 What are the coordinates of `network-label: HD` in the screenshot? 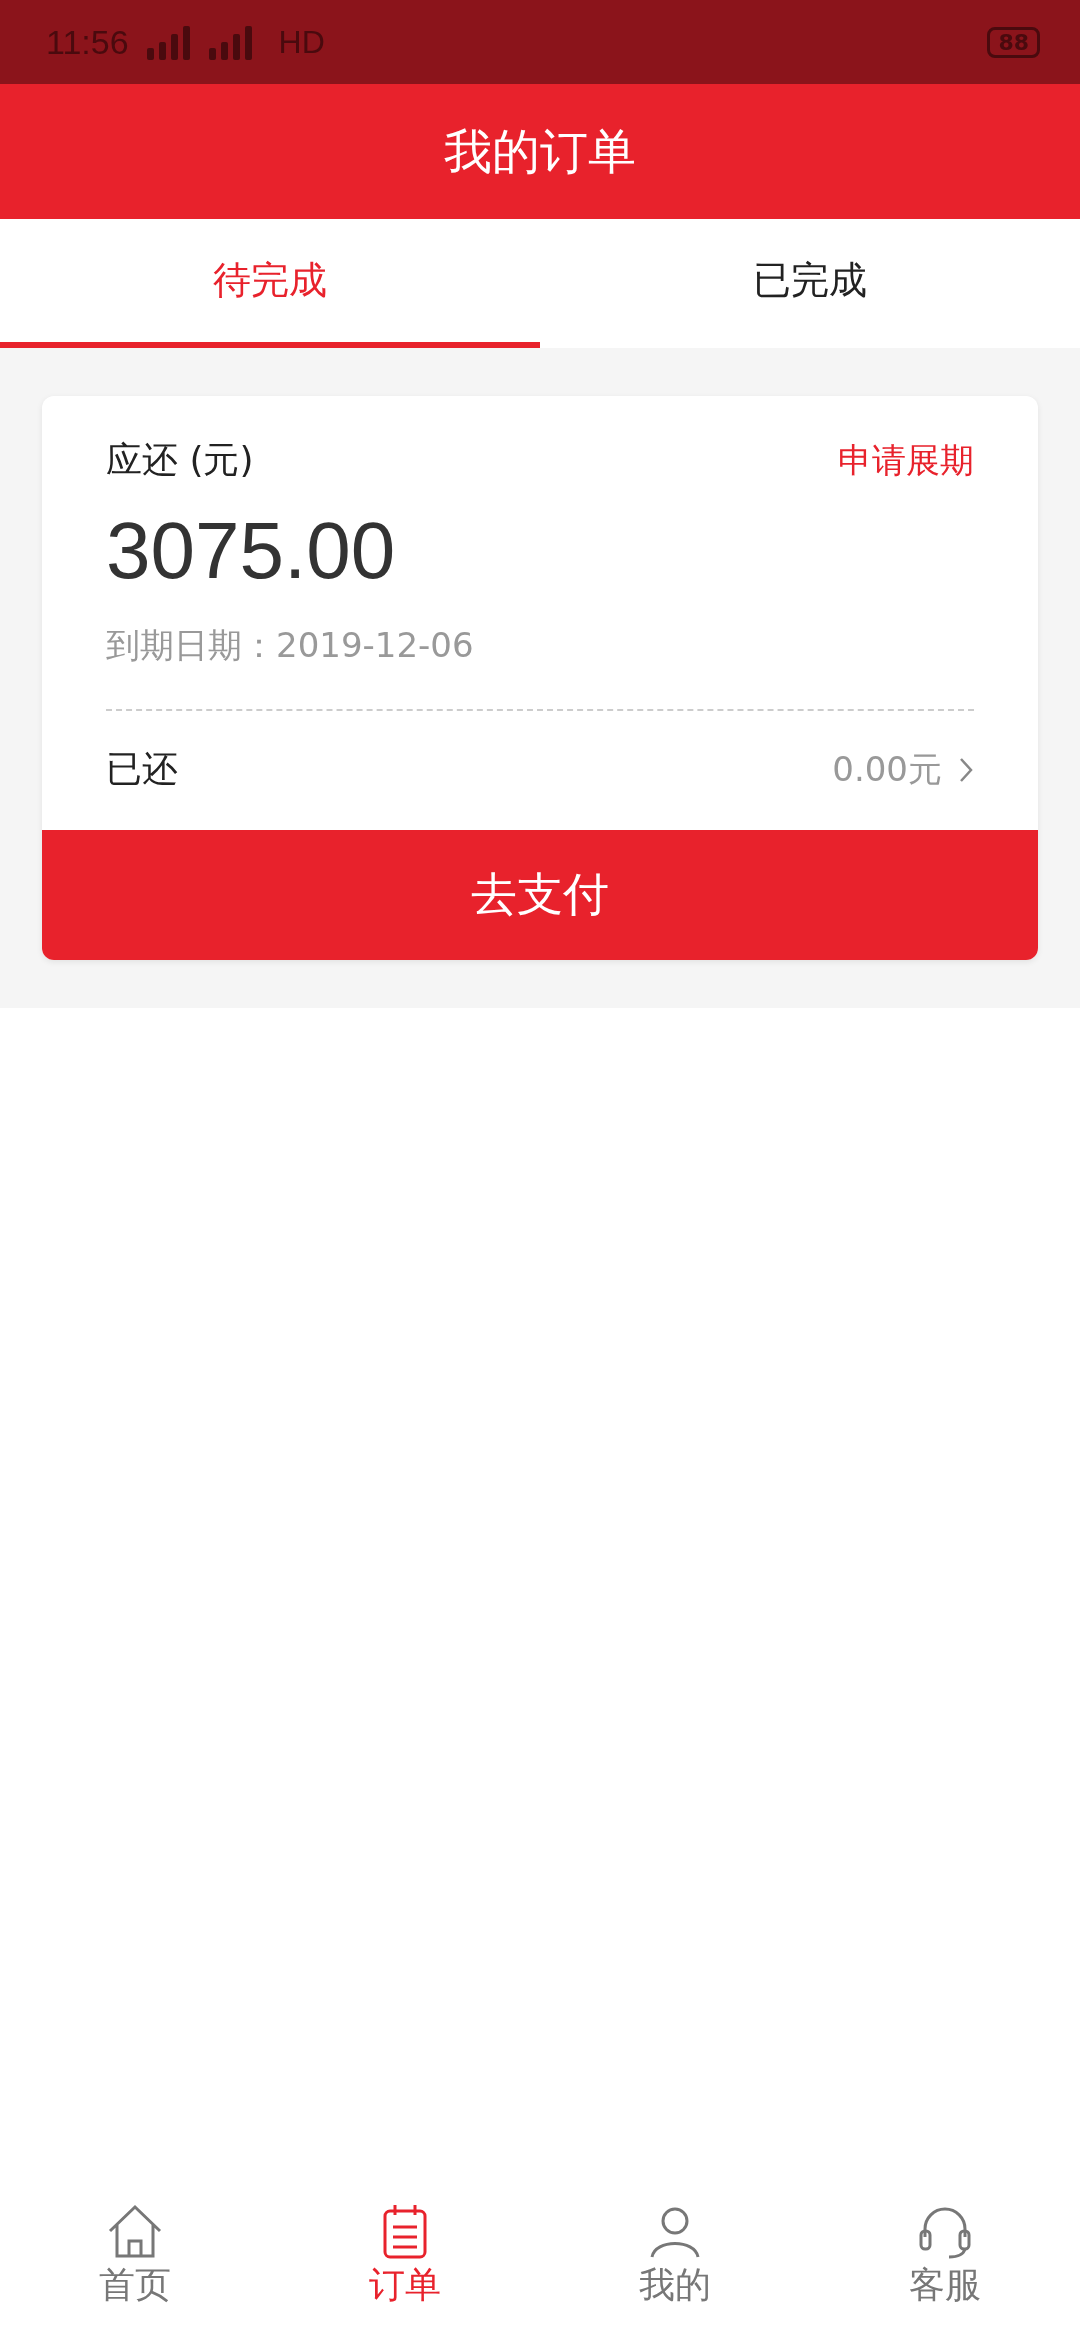 It's located at (301, 42).